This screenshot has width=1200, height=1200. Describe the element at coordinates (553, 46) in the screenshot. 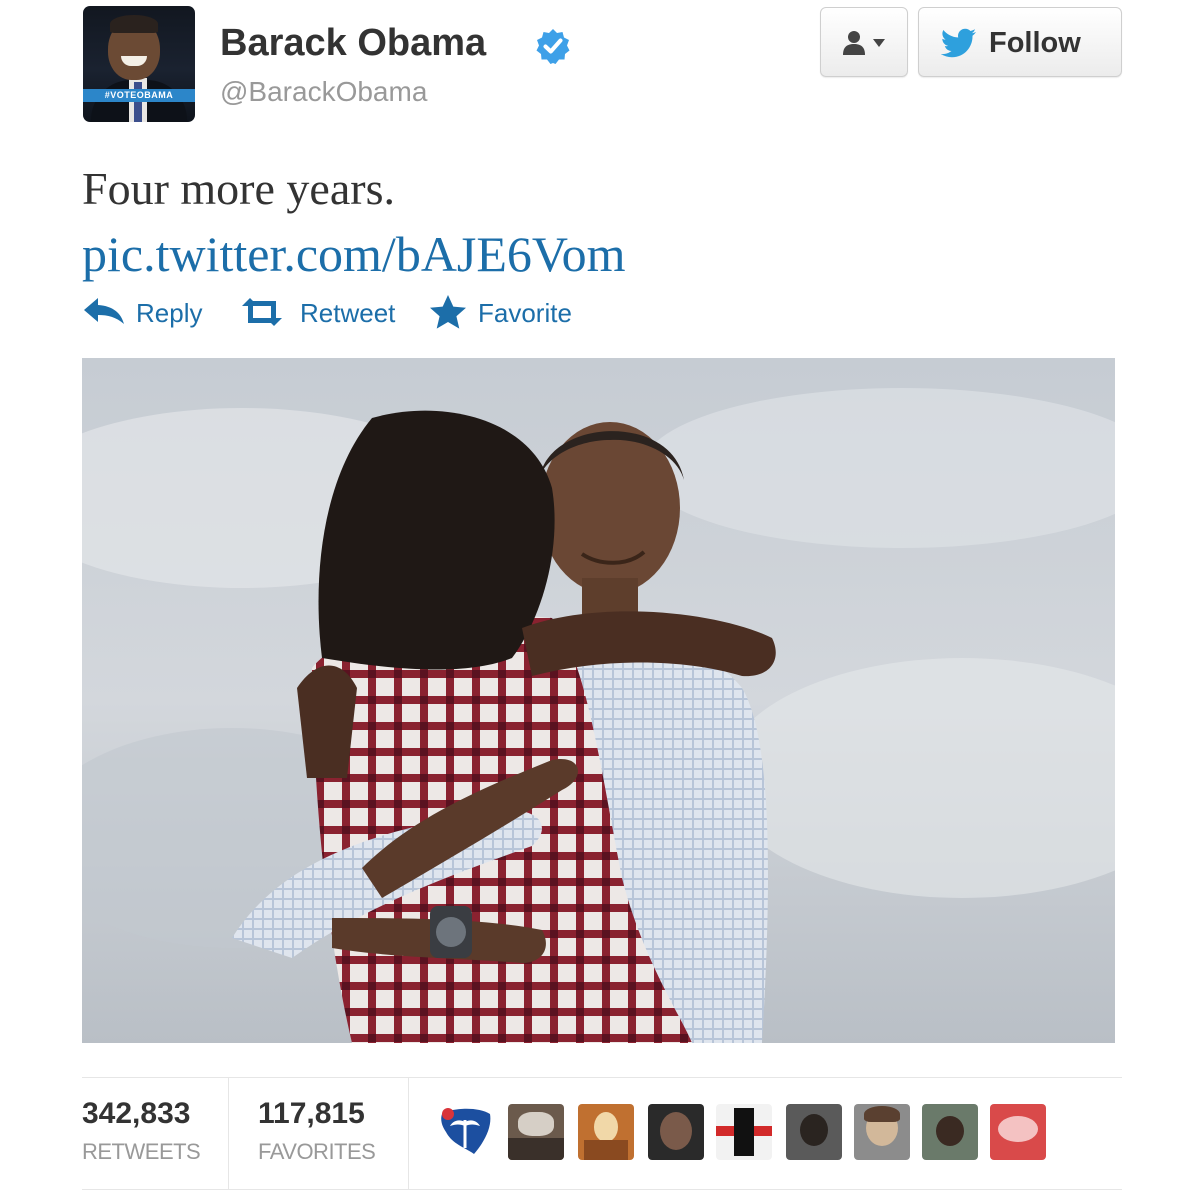

I see `verified-badge-icon` at that location.